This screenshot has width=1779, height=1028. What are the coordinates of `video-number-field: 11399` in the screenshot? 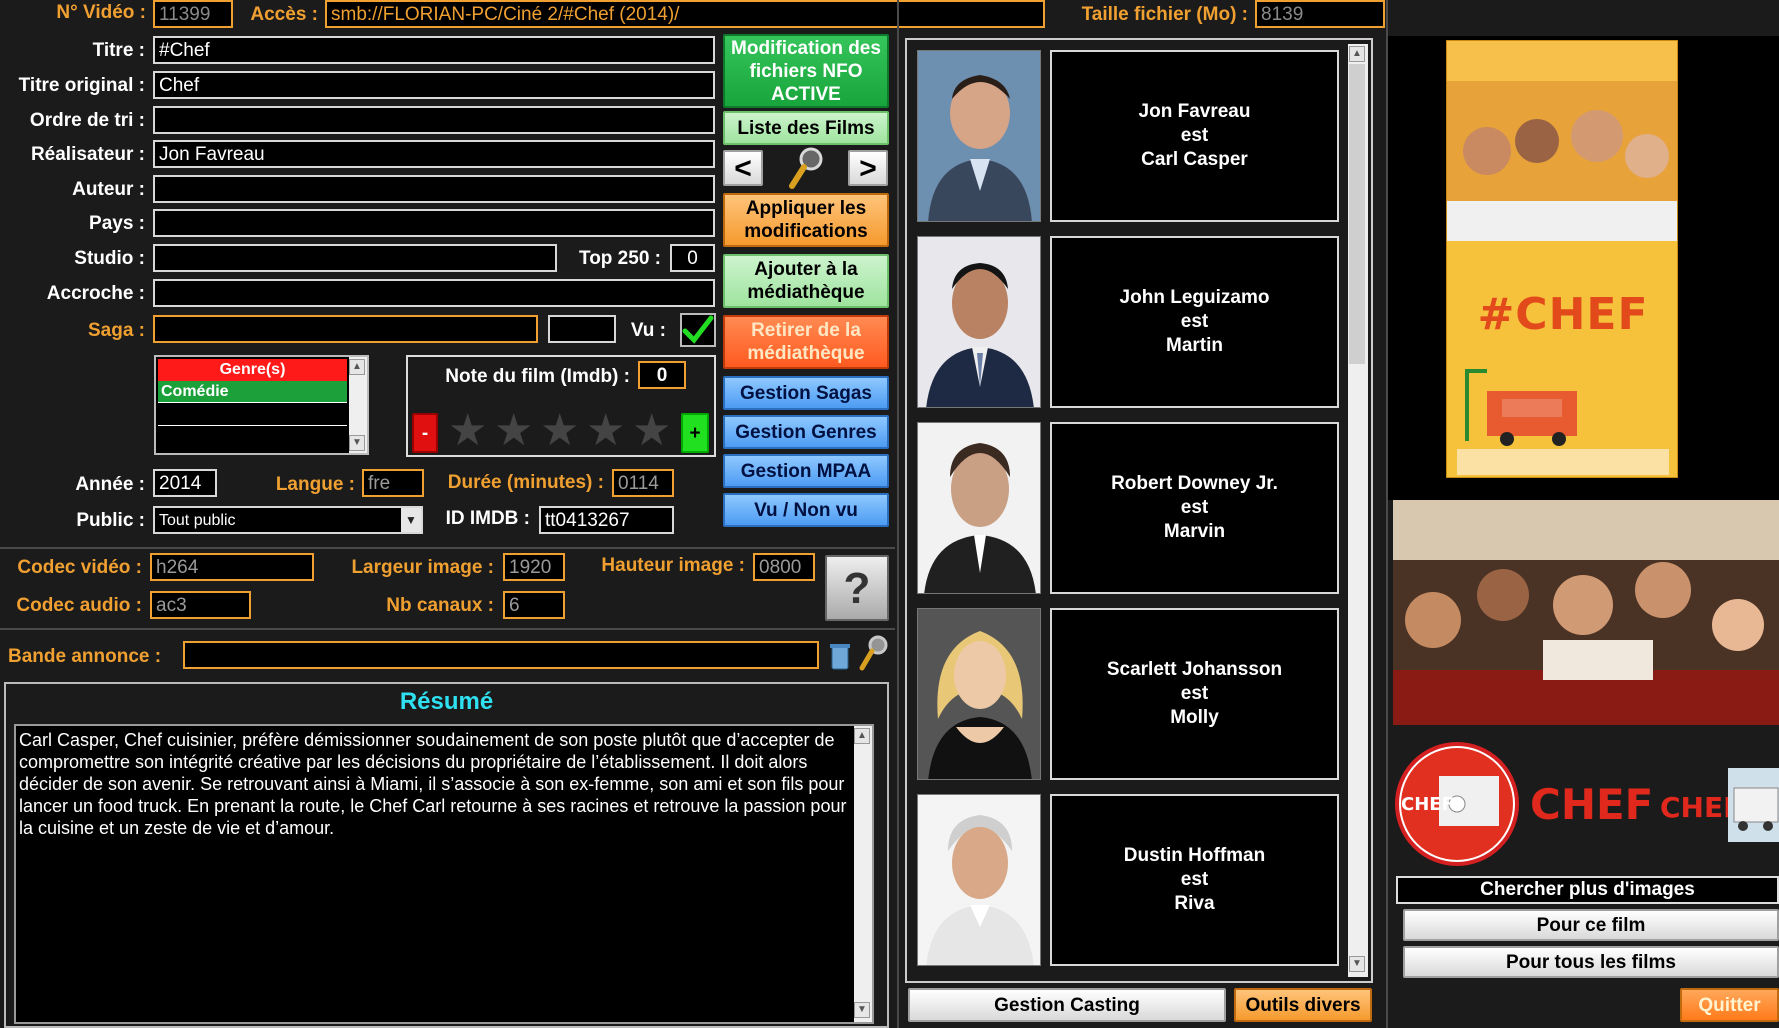 It's located at (193, 14).